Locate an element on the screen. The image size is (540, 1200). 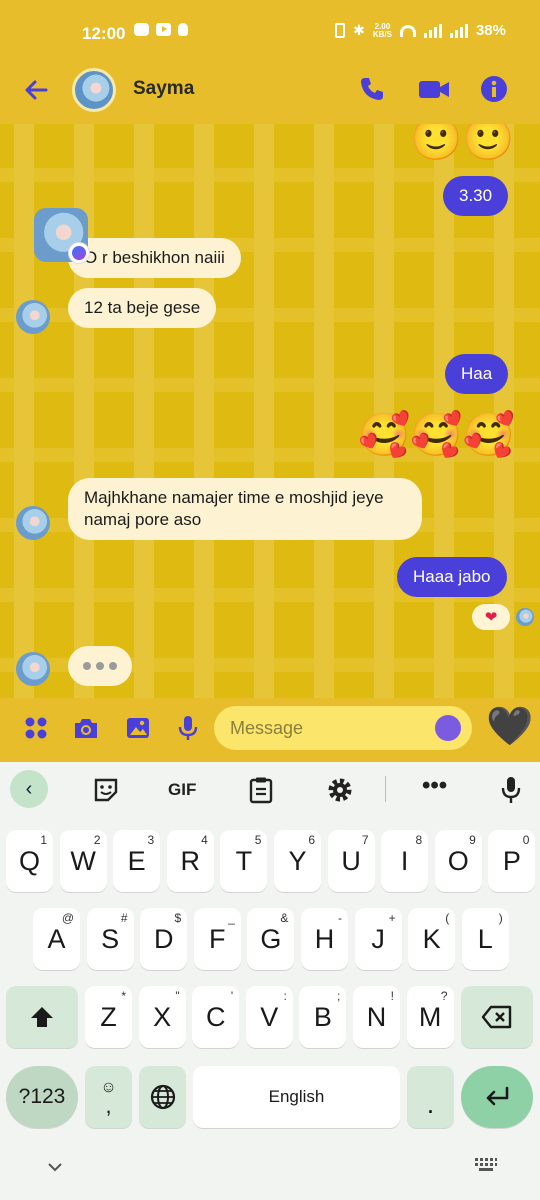
settings-gear-icon is located at coordinates (340, 790).